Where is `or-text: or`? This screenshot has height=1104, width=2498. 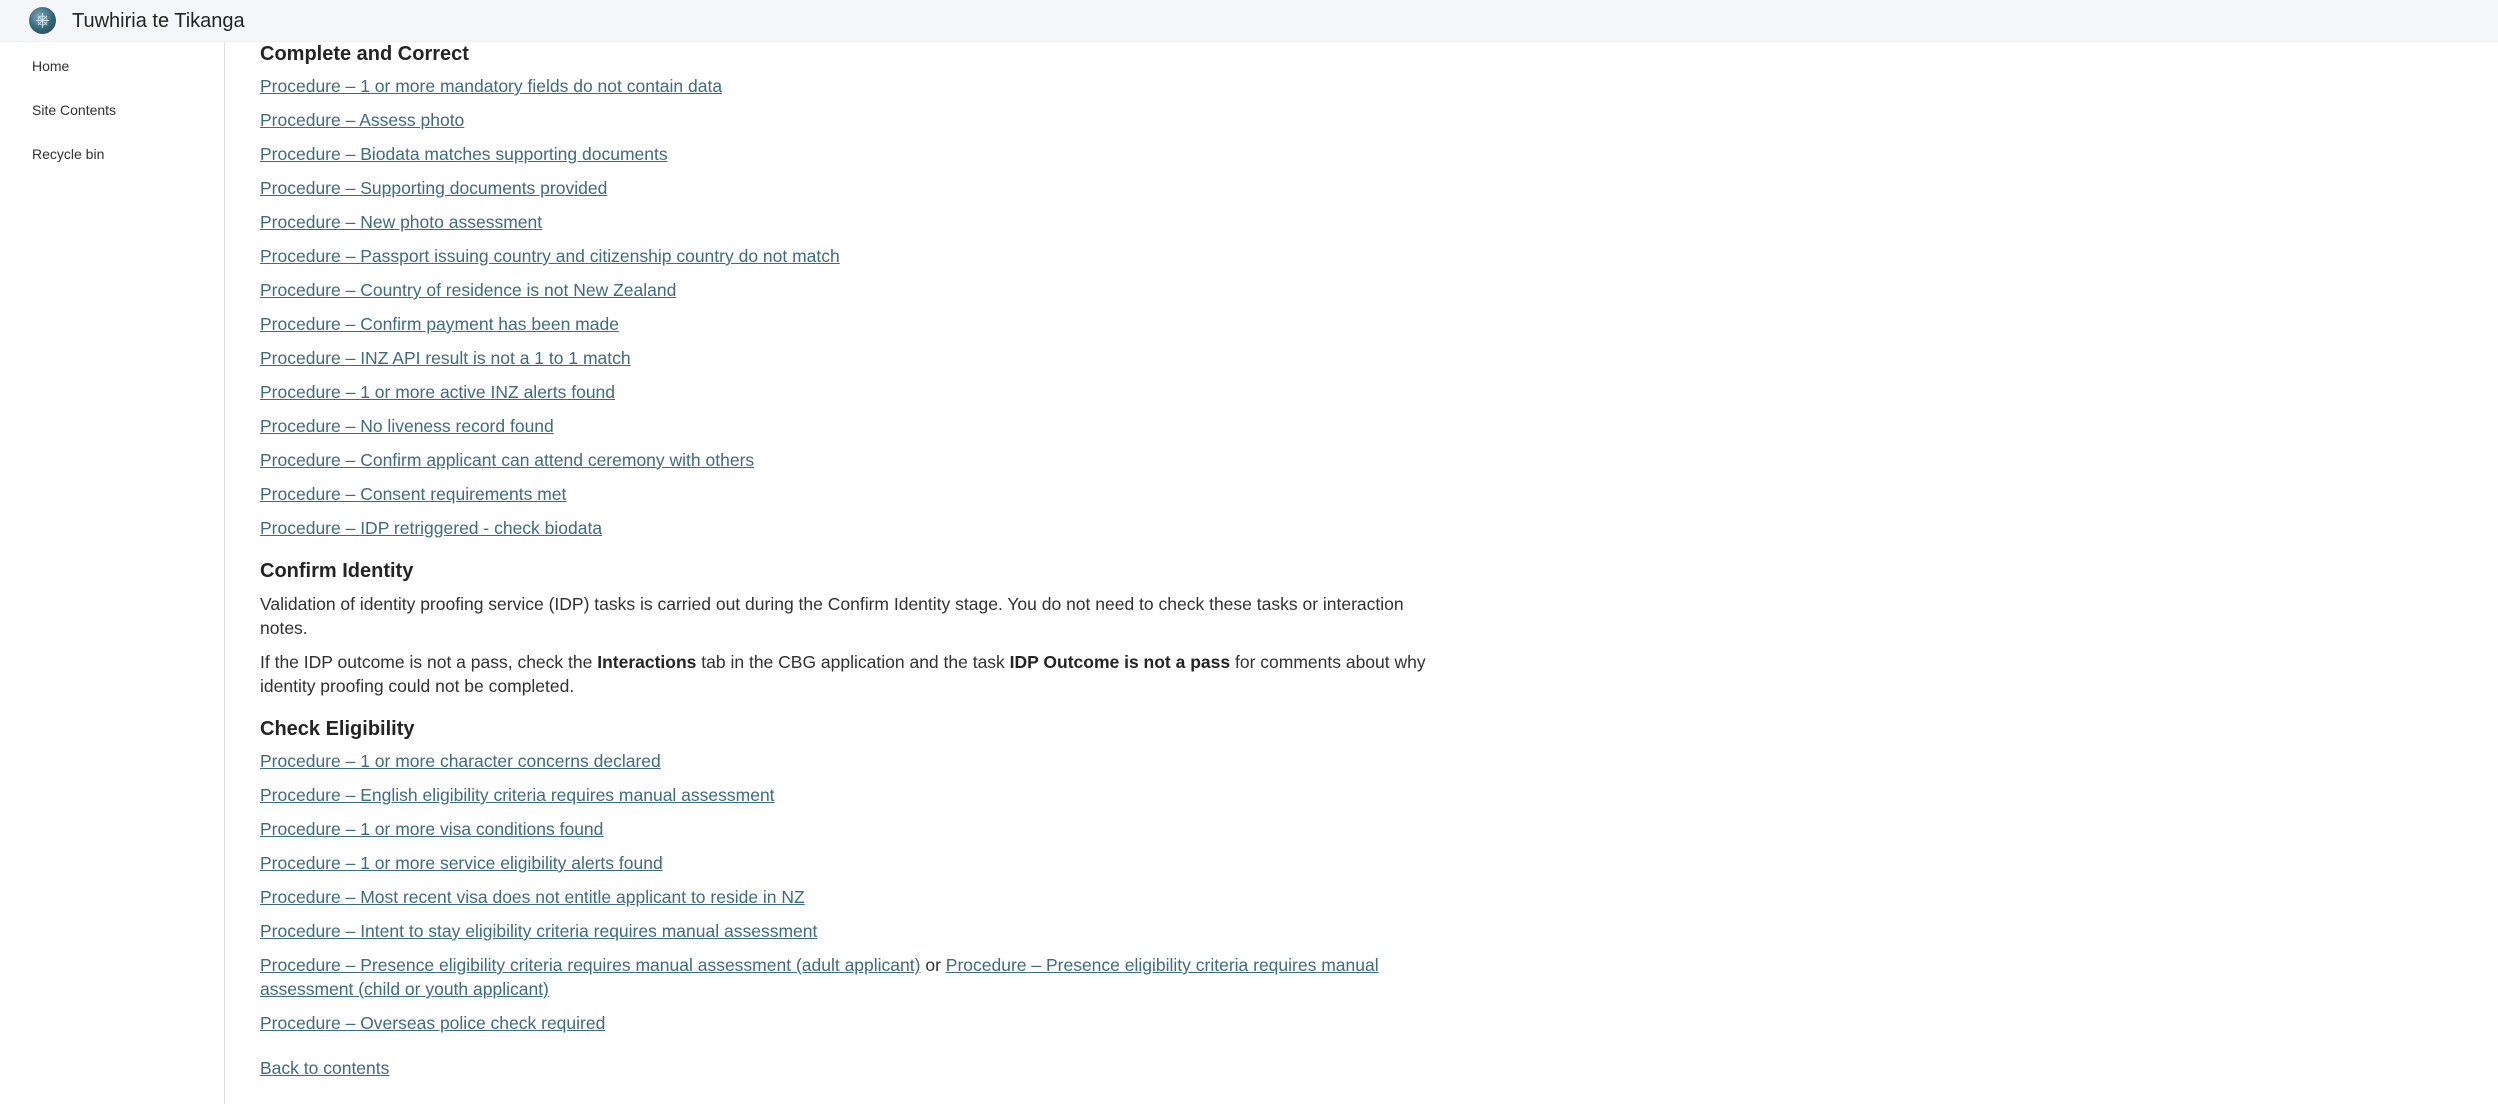
or-text: or is located at coordinates (933, 965).